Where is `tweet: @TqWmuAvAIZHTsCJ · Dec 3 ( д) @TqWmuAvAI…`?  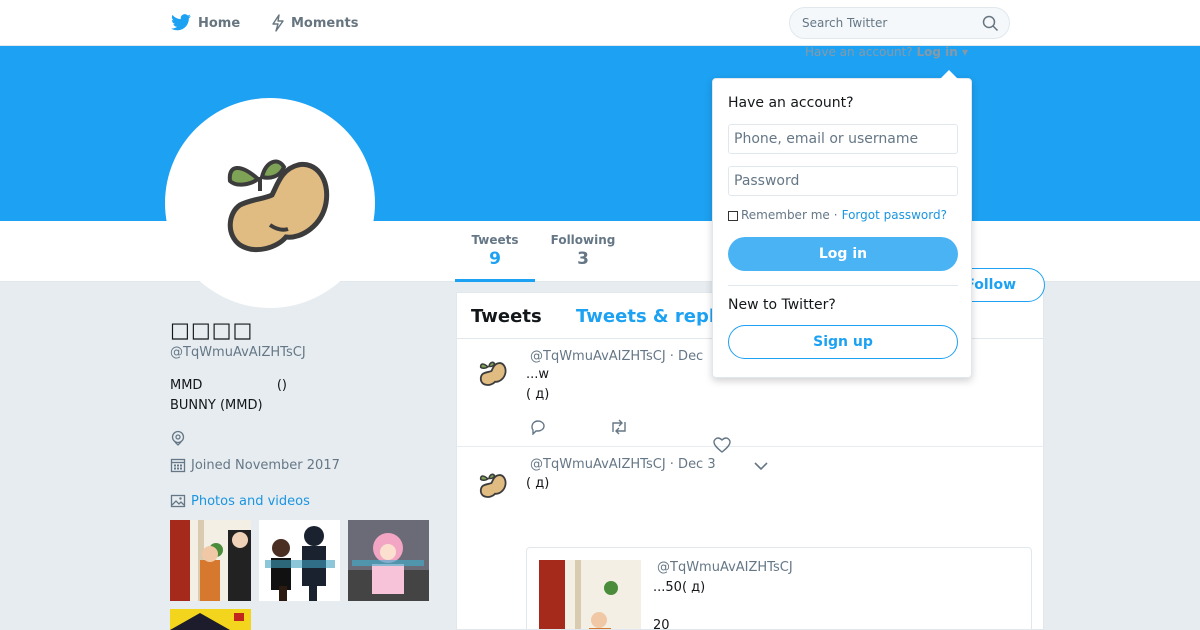
tweet: @TqWmuAvAIZHTsCJ · Dec 3 ( д) @TqWmuAvAI… is located at coordinates (750, 538).